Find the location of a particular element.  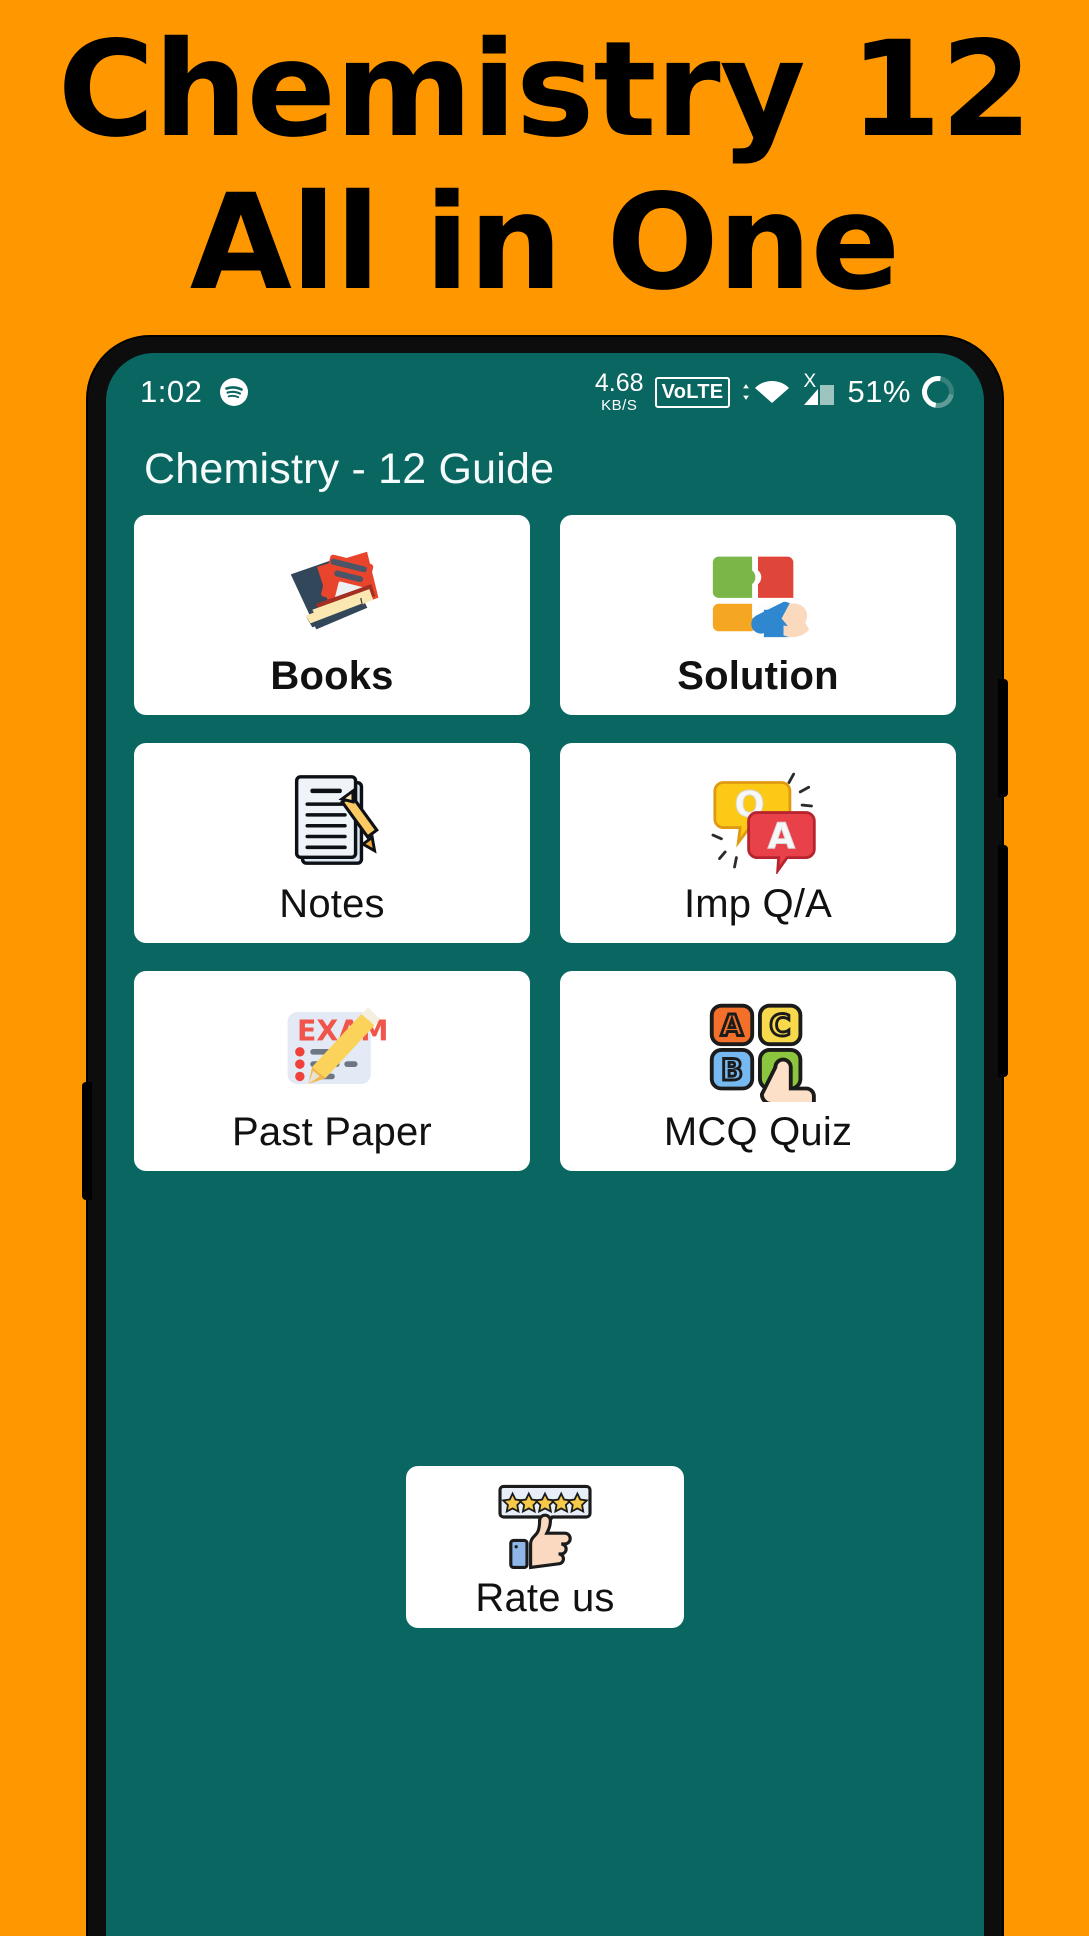

app-bar: Chemistry - 12 Guide is located at coordinates (545, 469).